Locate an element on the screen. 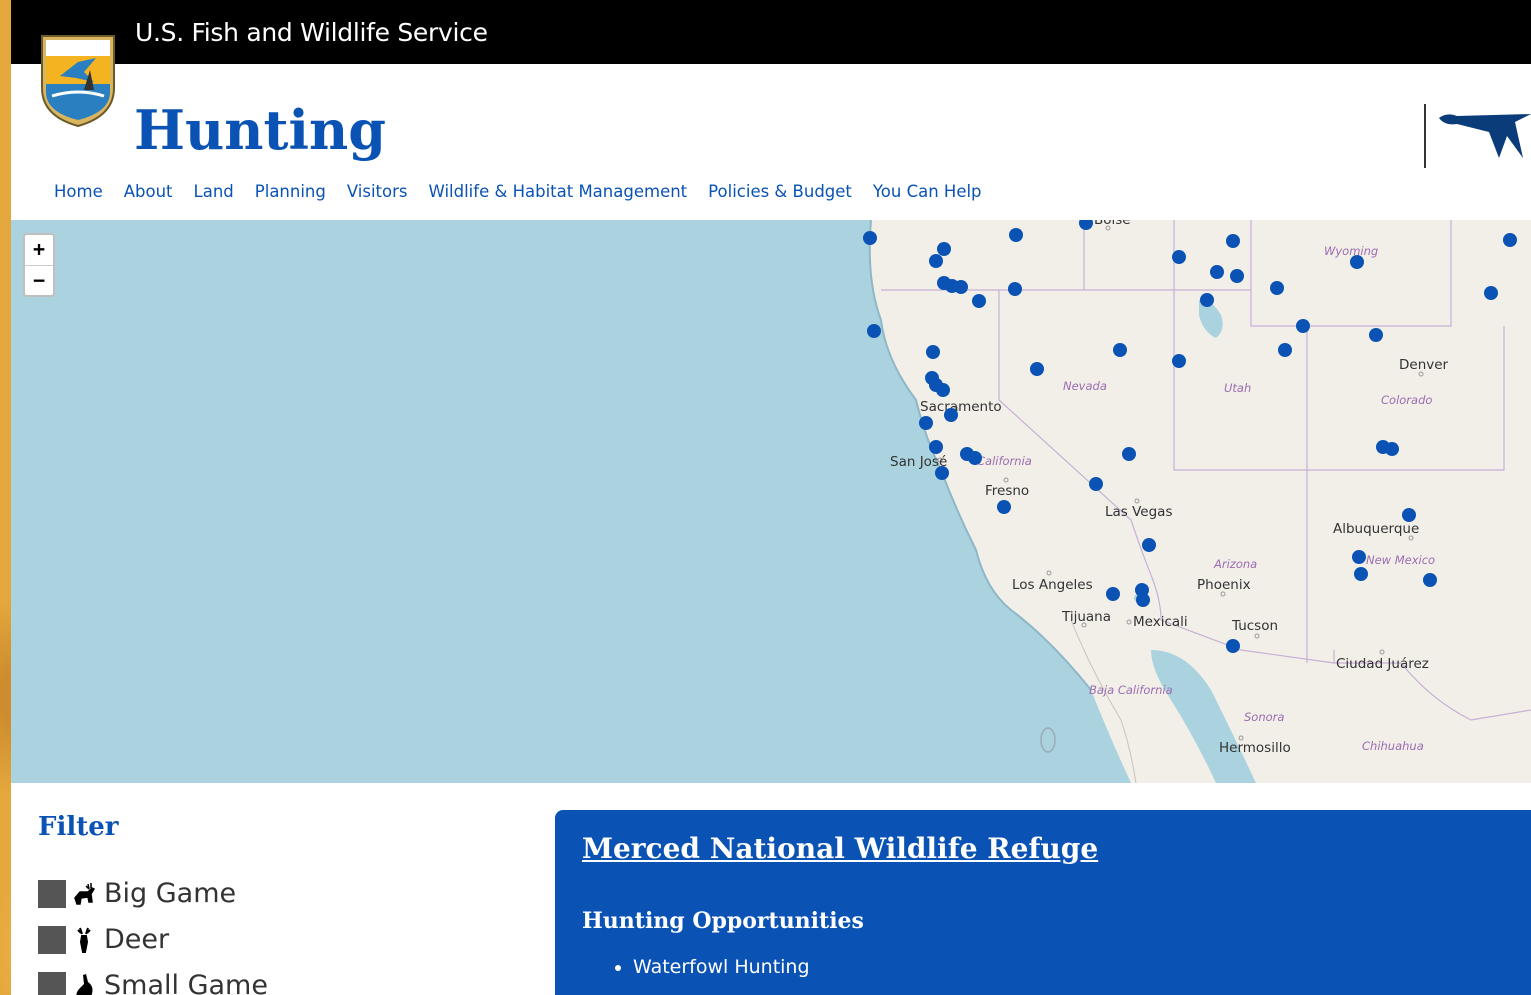 This screenshot has width=1531, height=995. nav-land: Land is located at coordinates (214, 191).